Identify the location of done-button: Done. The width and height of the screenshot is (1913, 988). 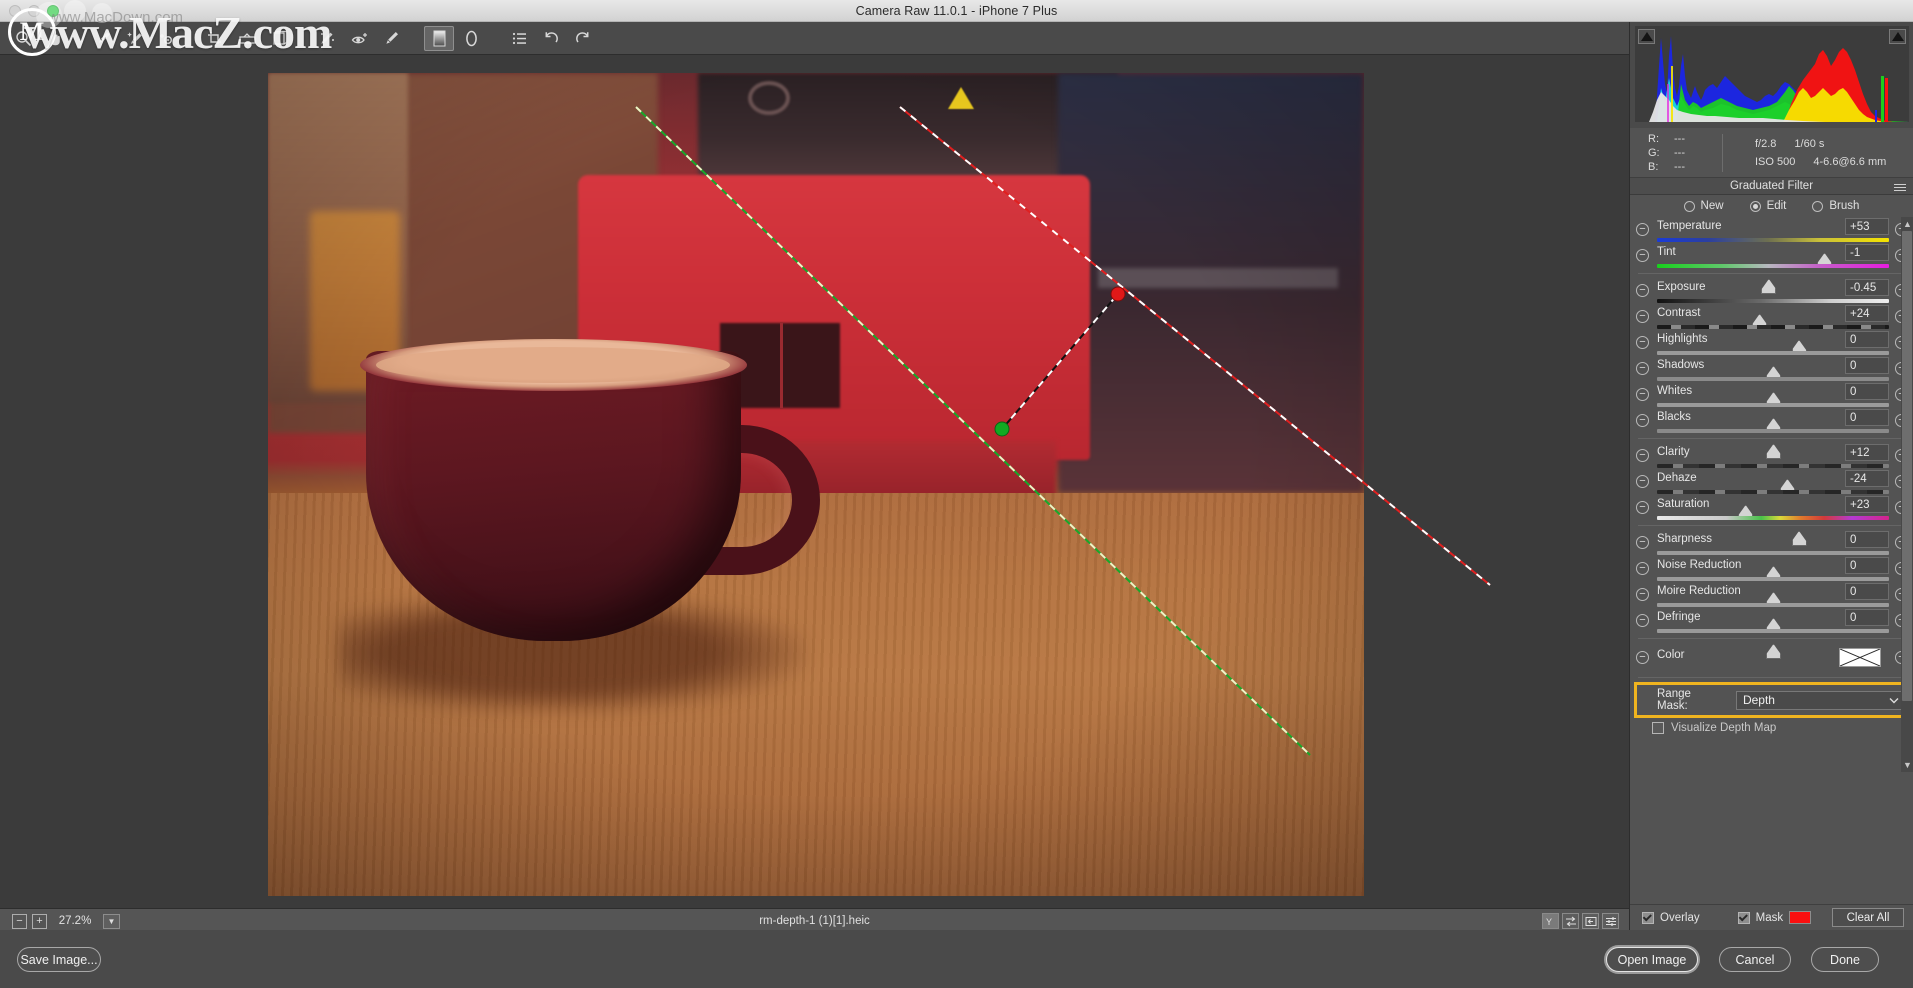
(1845, 959).